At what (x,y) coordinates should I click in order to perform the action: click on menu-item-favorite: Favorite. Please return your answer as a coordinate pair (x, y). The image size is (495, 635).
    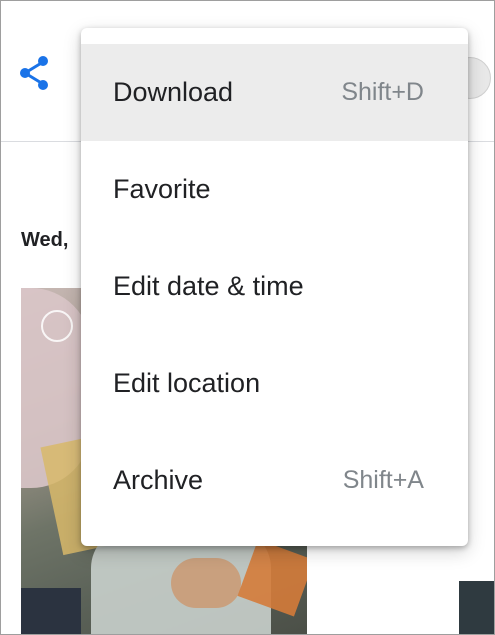
    Looking at the image, I should click on (274, 189).